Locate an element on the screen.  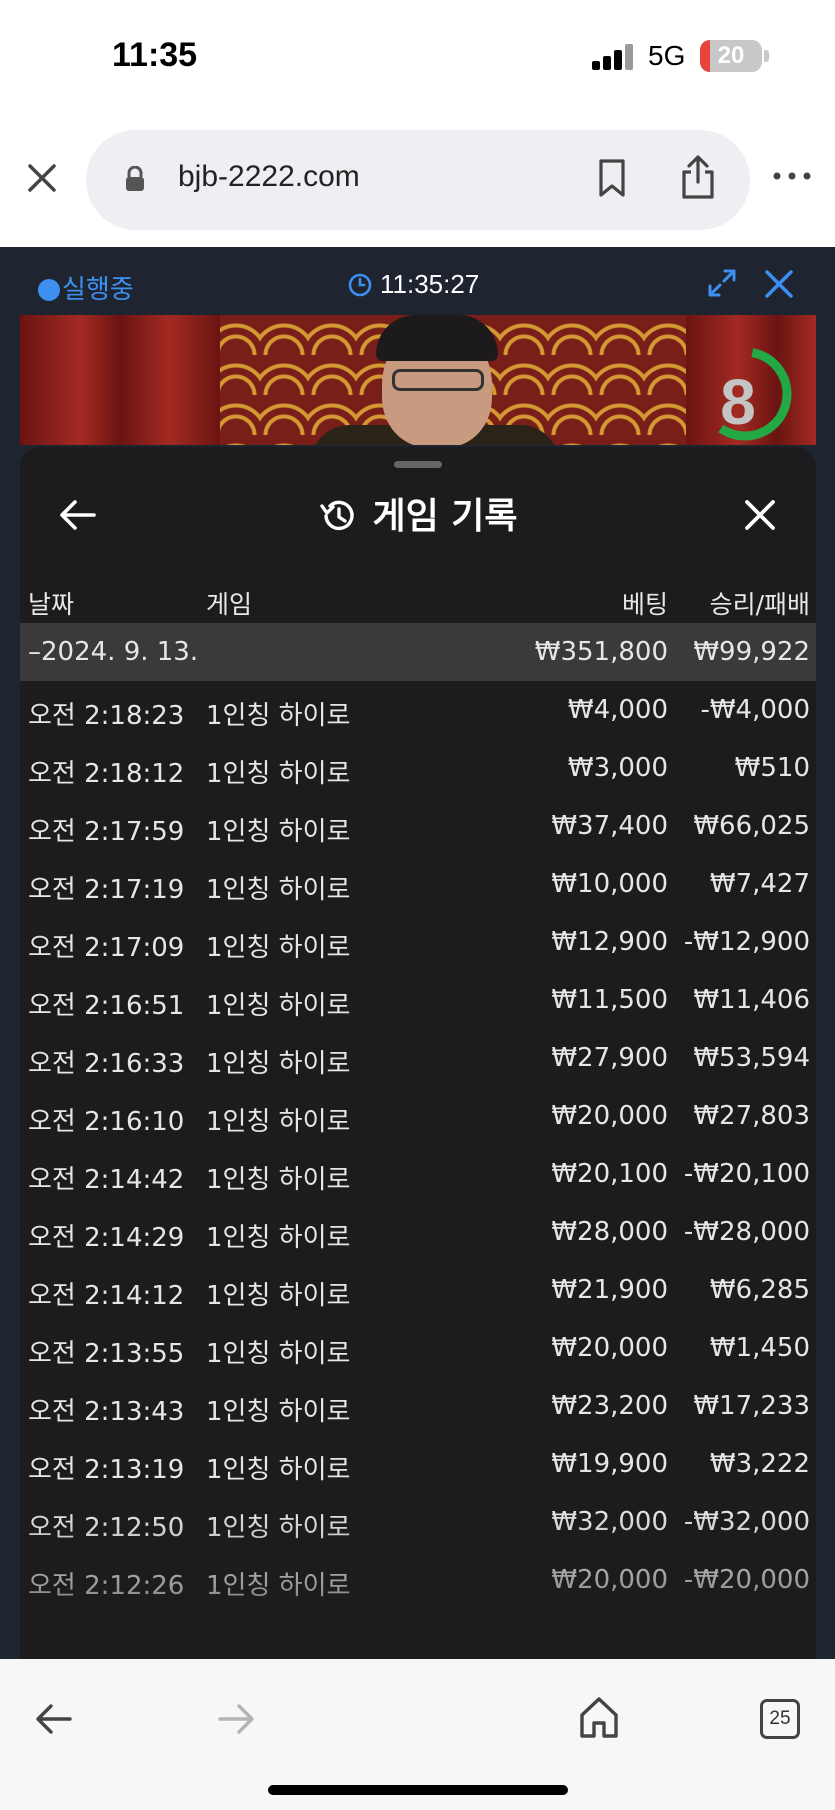
row-time: 오전 2:18:12 is located at coordinates (106, 774).